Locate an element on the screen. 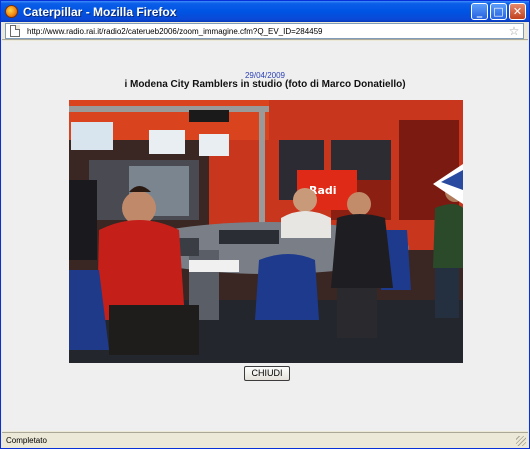 This screenshot has height=449, width=530. close-window-button: ✕ is located at coordinates (517, 11).